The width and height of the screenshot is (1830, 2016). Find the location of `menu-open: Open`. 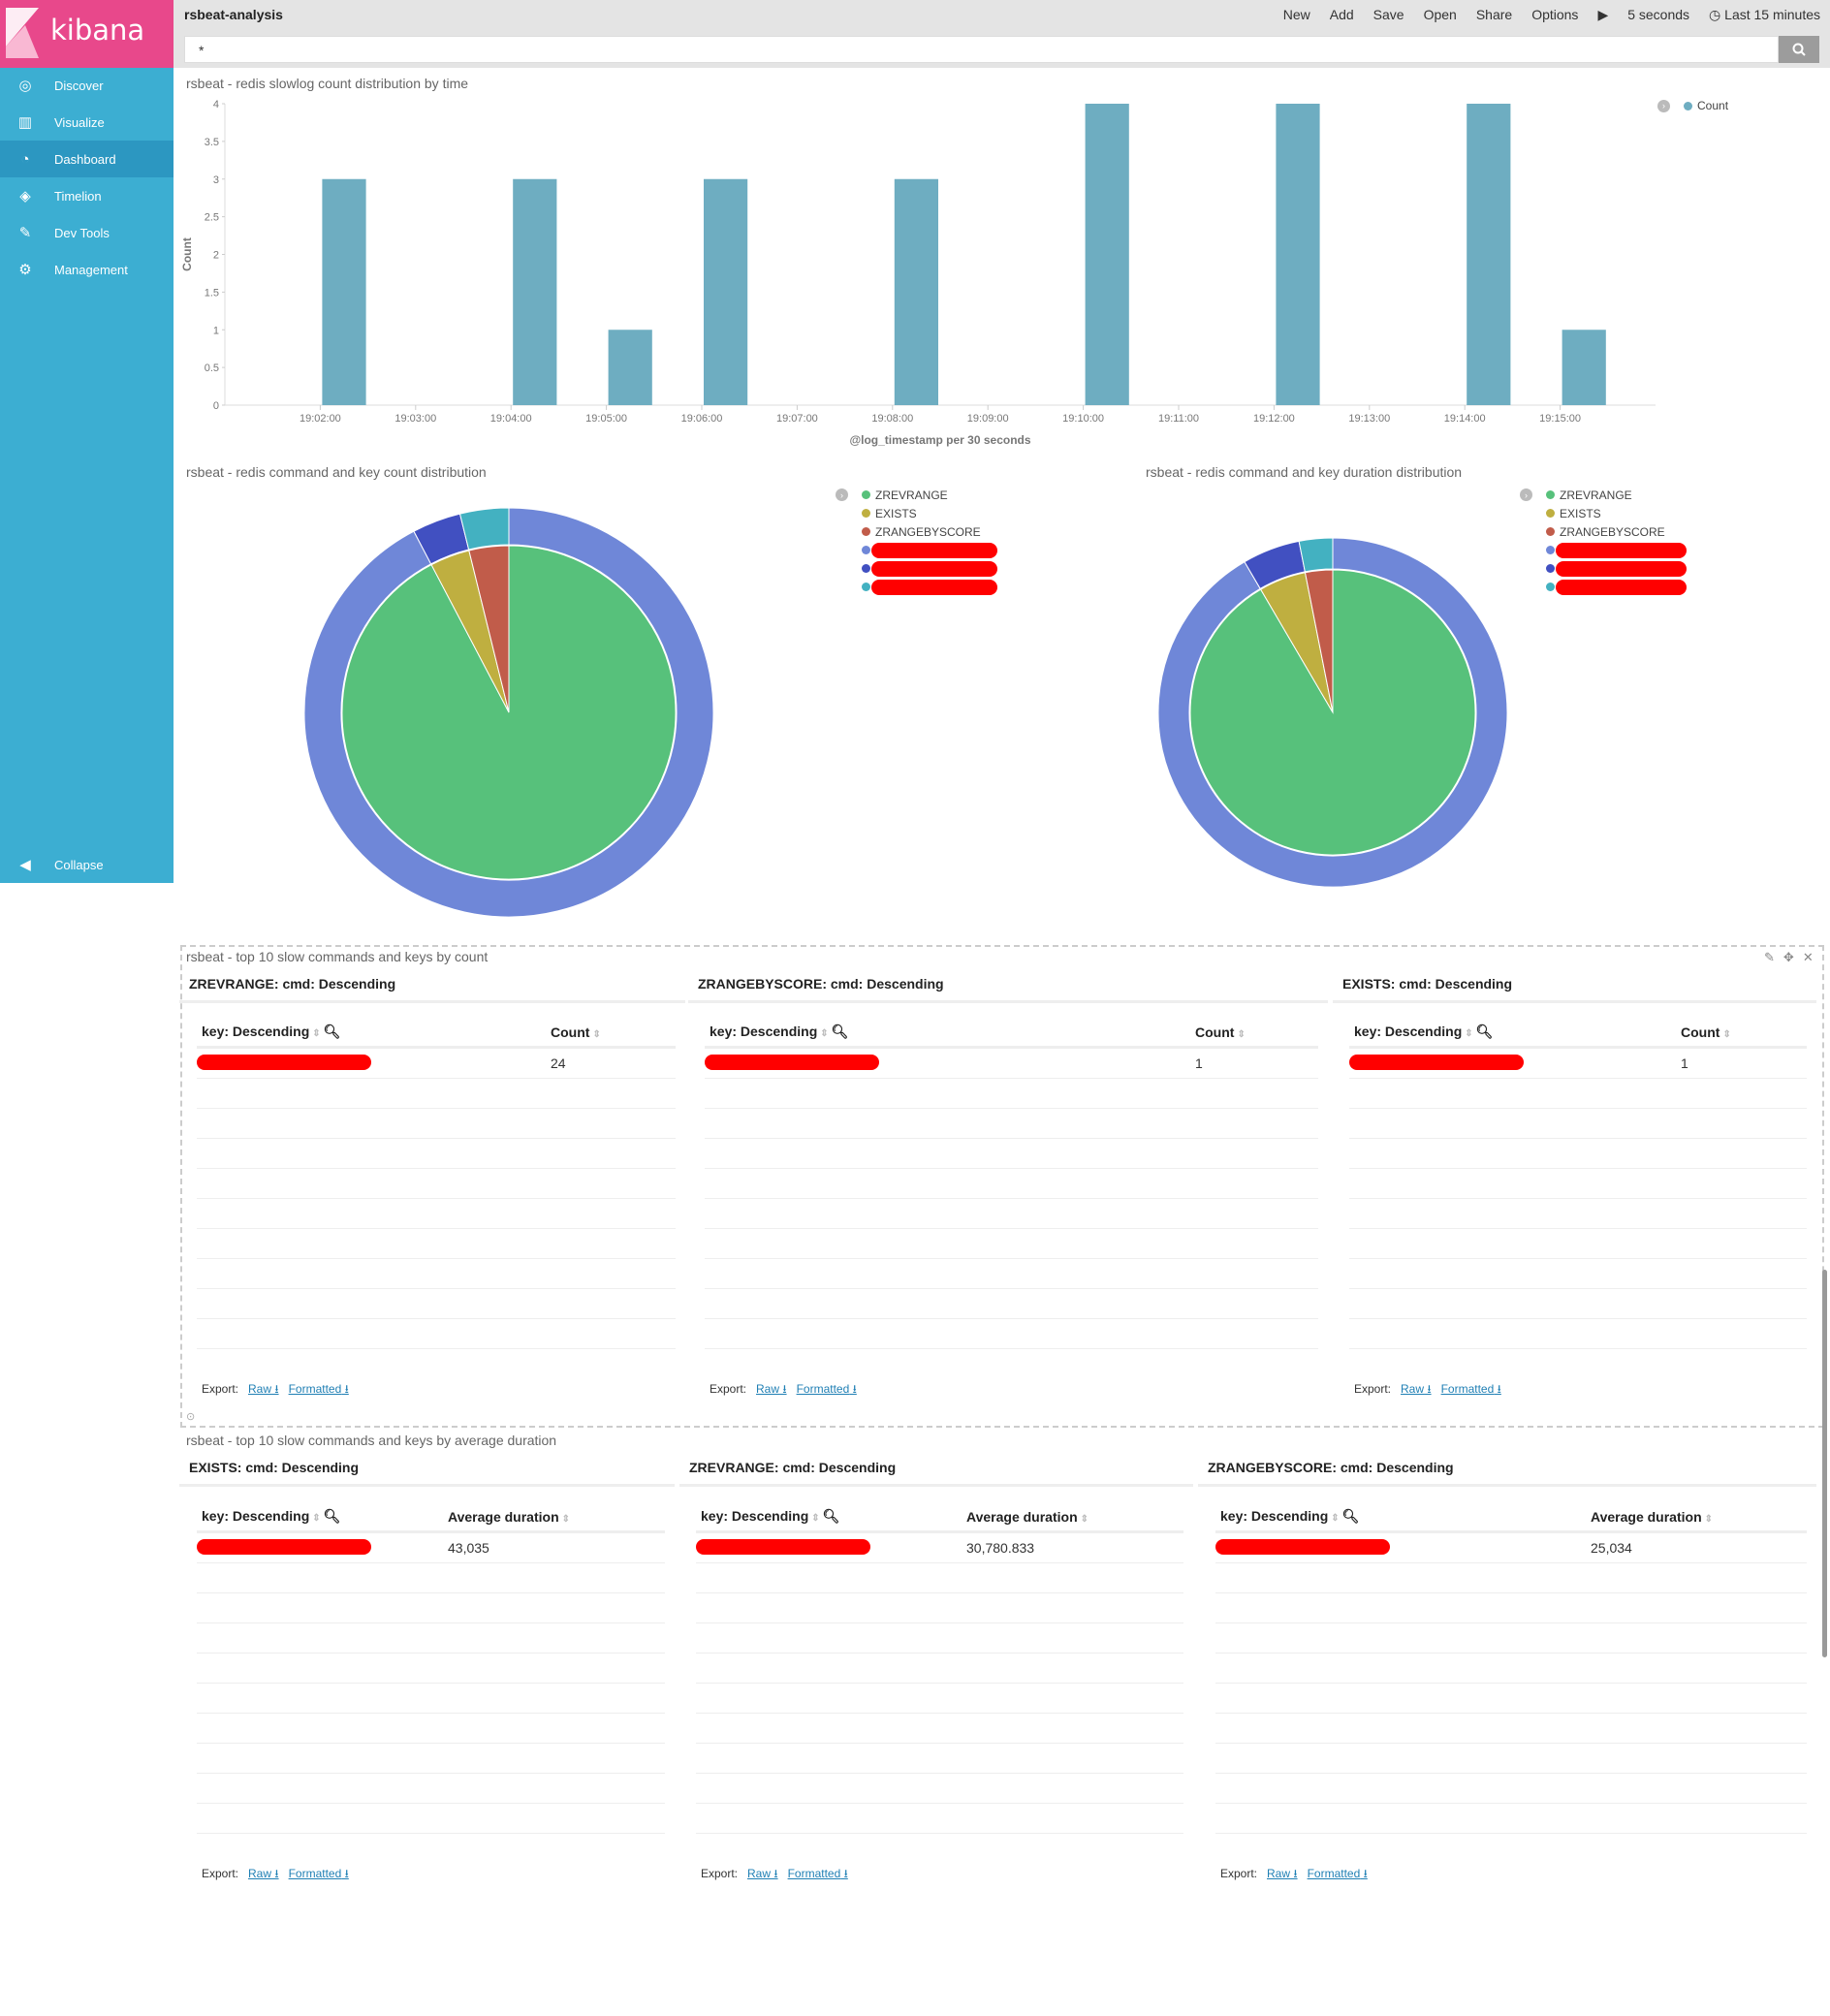

menu-open: Open is located at coordinates (1440, 15).